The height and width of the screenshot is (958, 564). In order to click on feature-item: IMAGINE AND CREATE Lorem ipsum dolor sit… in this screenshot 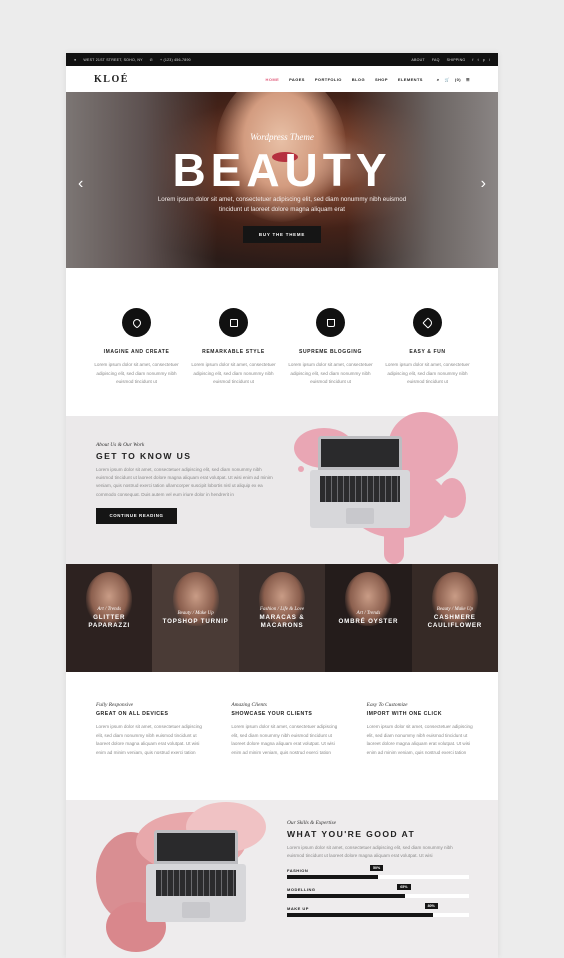, I will do `click(137, 362)`.